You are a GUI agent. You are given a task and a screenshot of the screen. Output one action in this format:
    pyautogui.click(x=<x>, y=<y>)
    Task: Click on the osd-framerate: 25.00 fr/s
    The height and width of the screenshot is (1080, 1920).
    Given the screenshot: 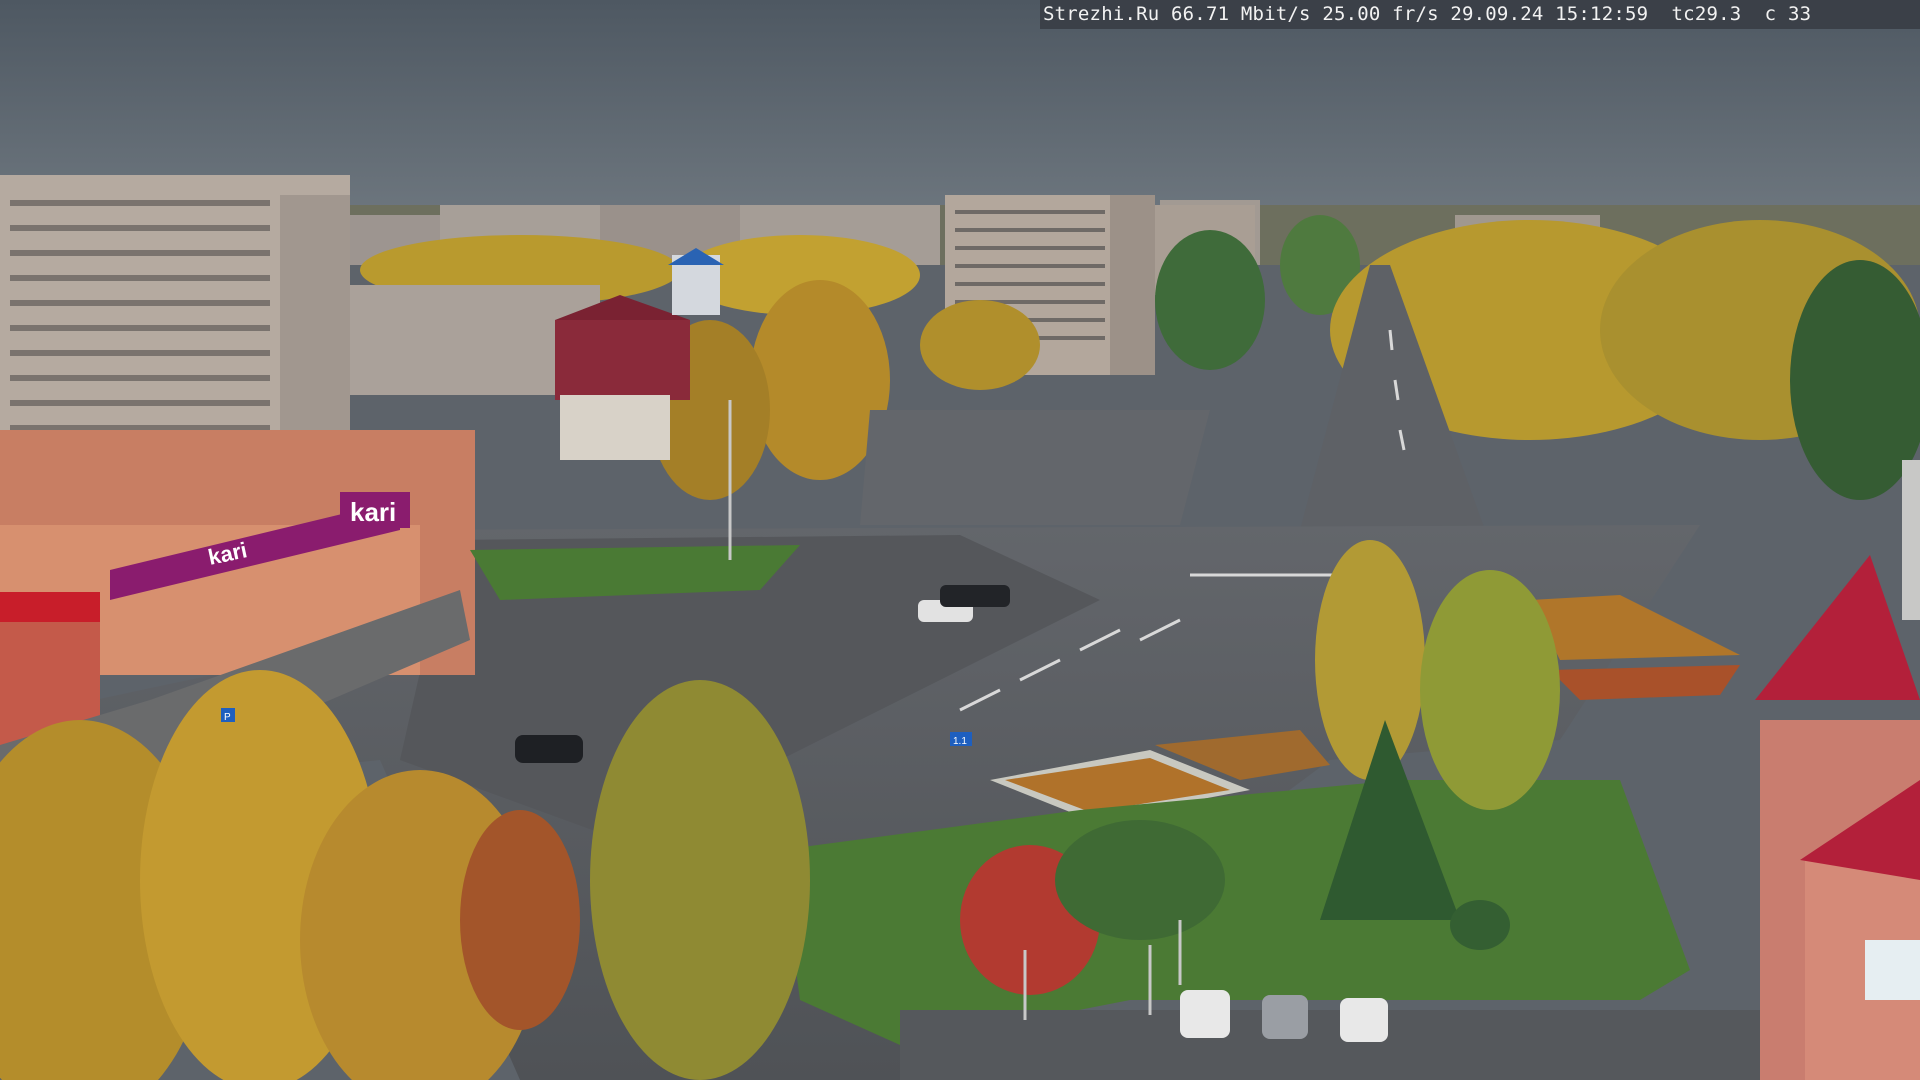 What is the action you would take?
    pyautogui.click(x=1380, y=14)
    